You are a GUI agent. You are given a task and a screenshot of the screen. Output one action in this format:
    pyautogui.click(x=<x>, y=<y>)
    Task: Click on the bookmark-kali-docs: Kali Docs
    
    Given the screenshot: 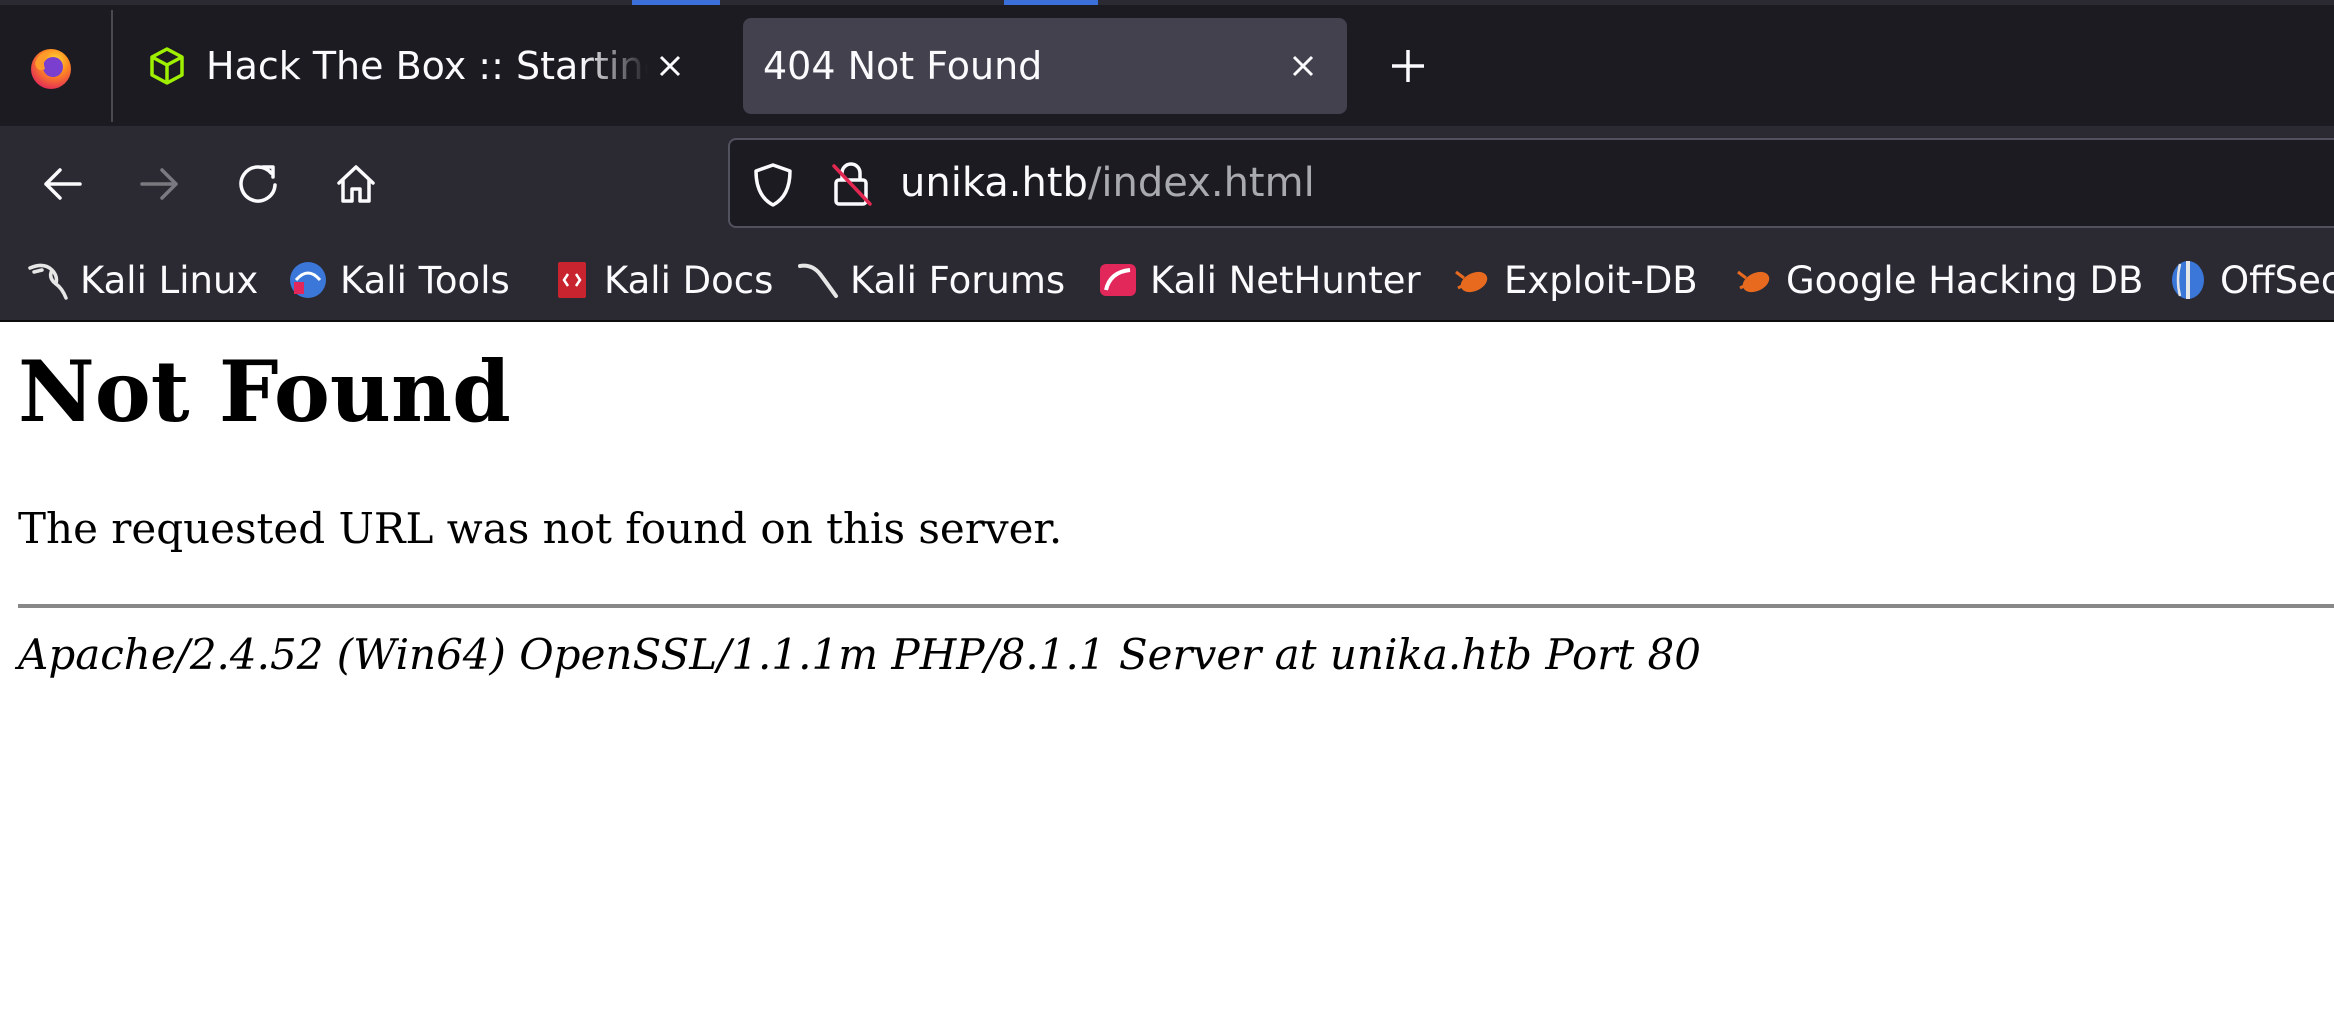 What is the action you would take?
    pyautogui.click(x=661, y=280)
    